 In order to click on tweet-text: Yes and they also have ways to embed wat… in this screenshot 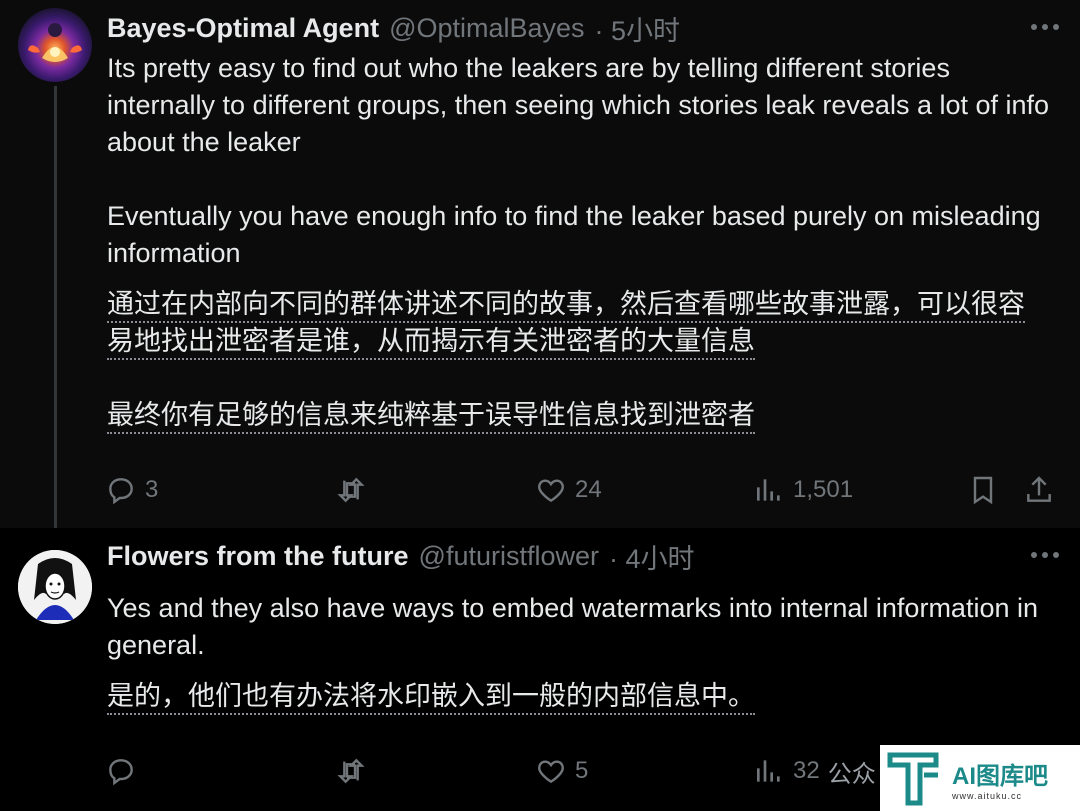, I will do `click(572, 626)`.